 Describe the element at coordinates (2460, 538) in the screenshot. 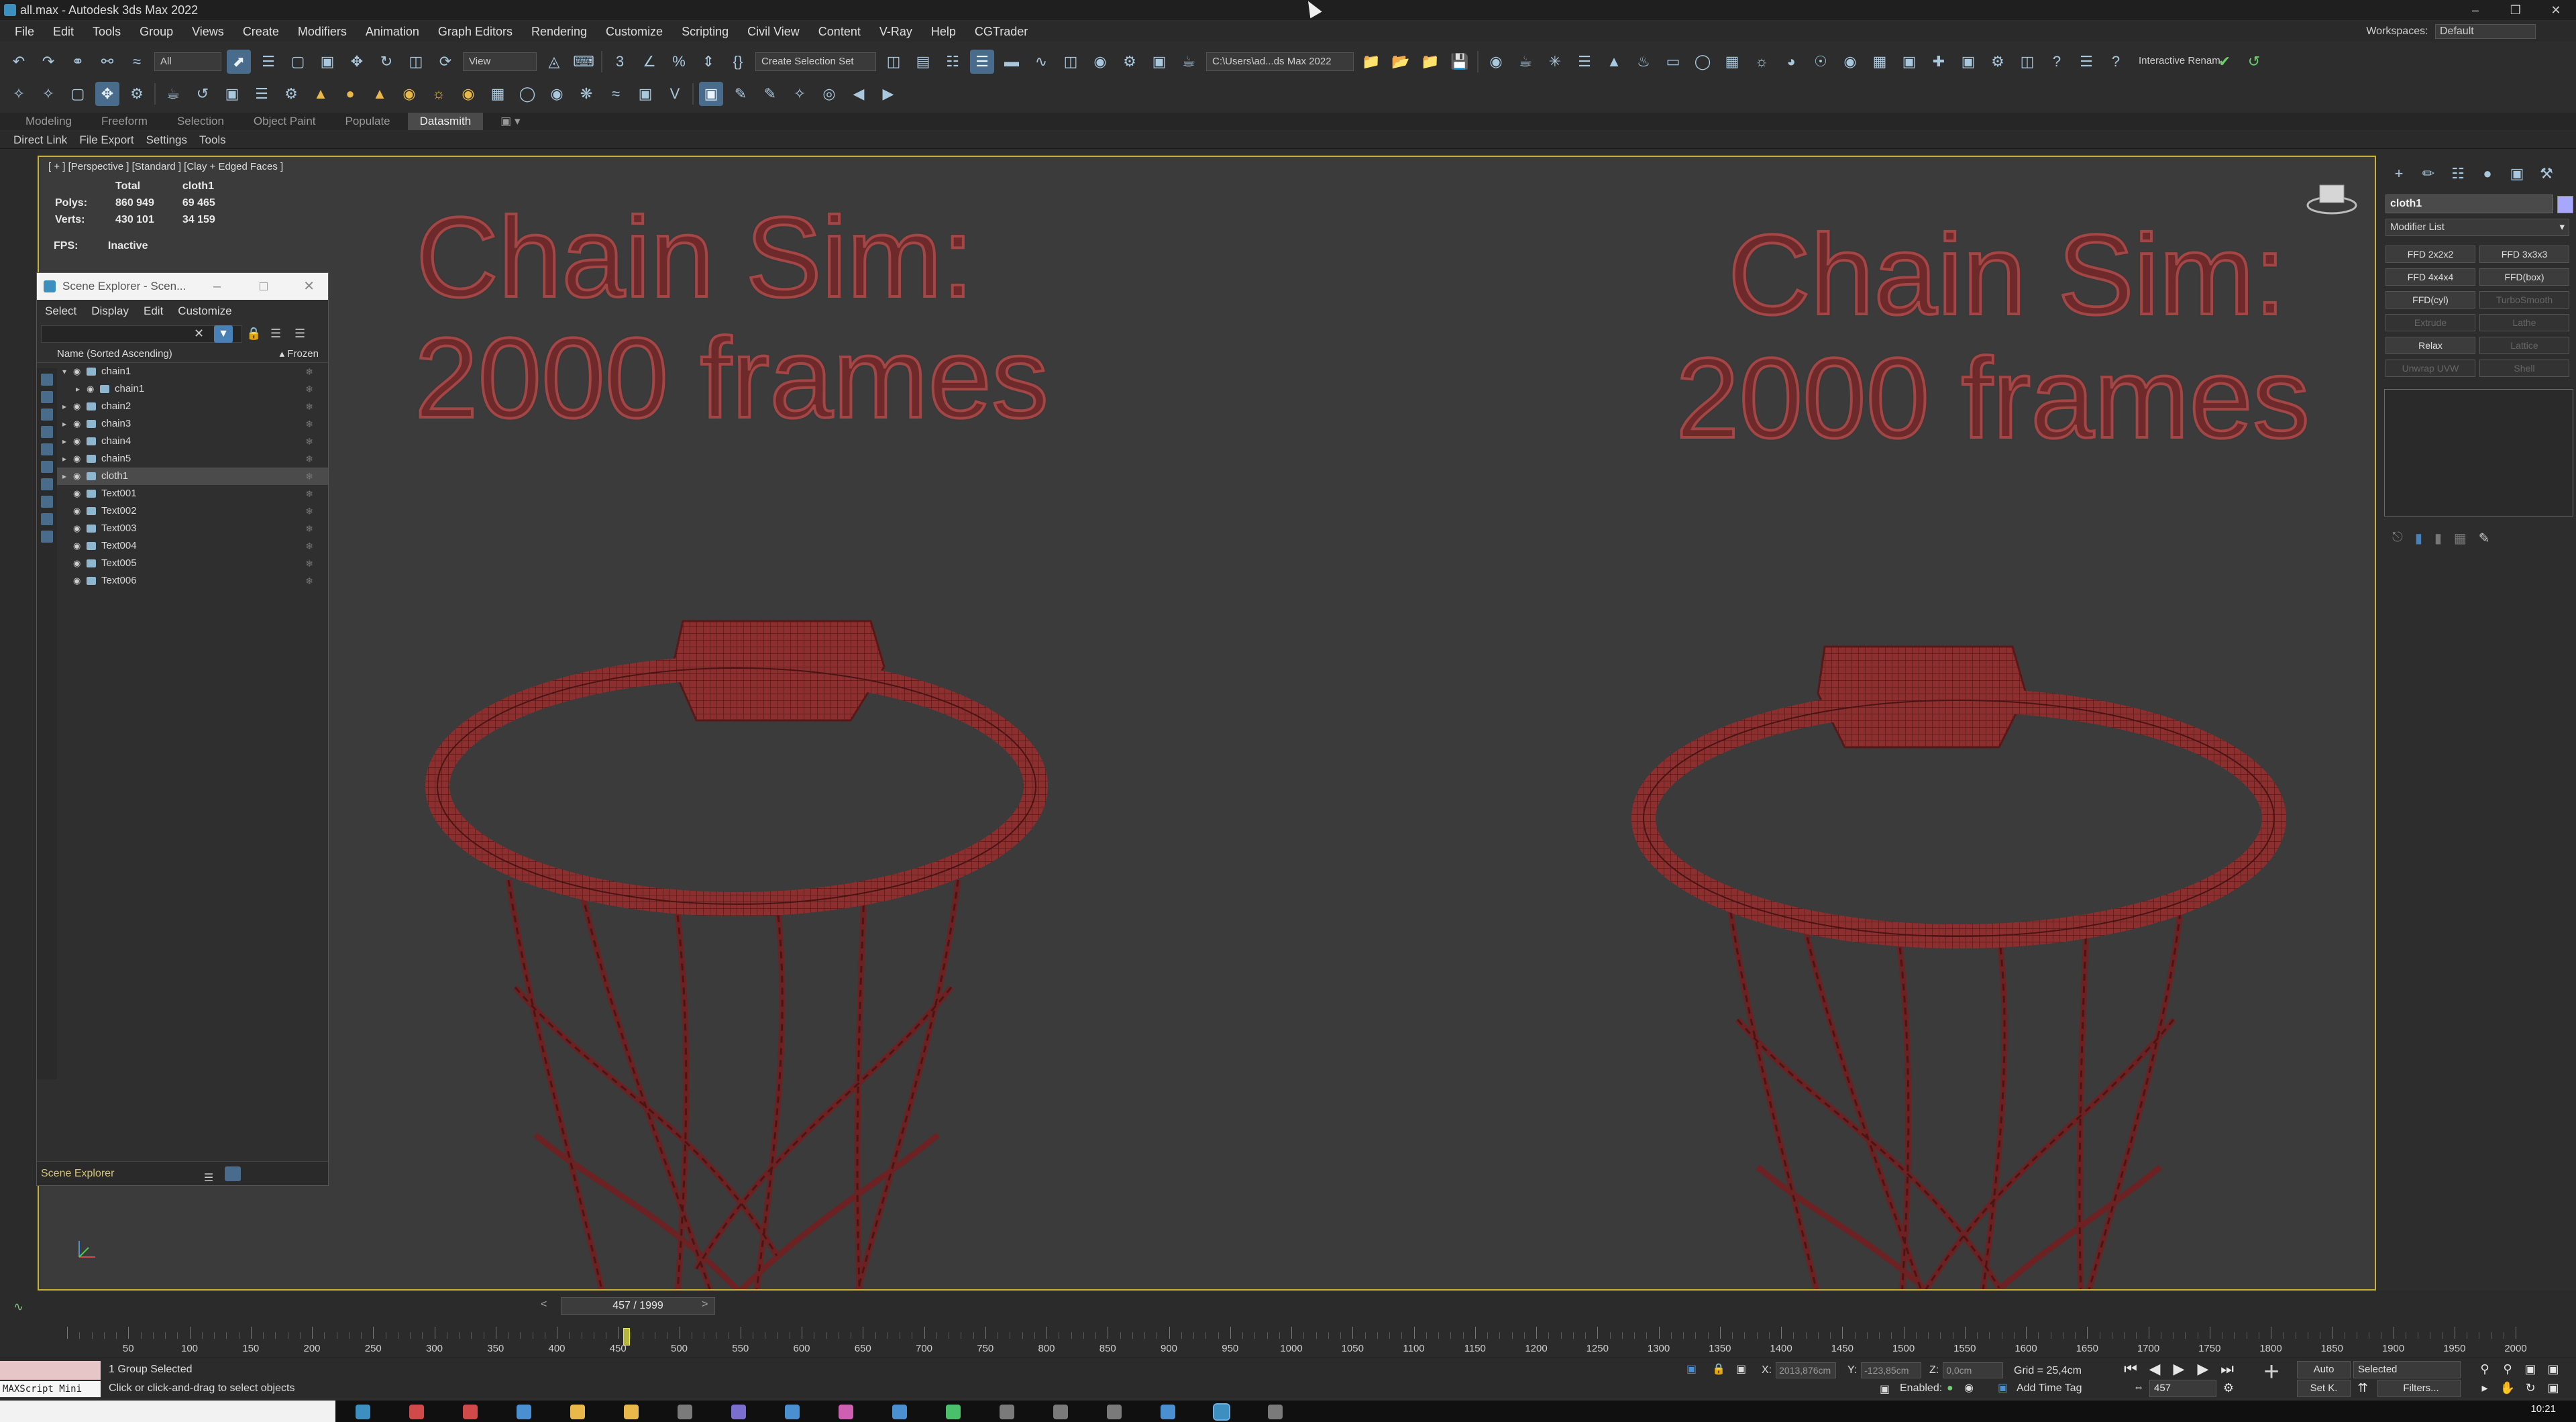

I see `remove-modifier-icon: ▦` at that location.